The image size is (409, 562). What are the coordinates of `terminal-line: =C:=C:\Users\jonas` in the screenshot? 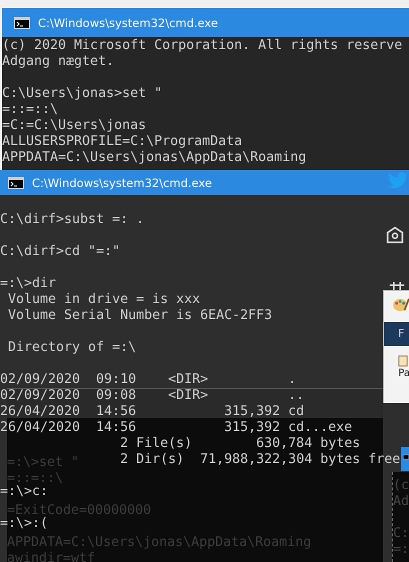 It's located at (74, 126).